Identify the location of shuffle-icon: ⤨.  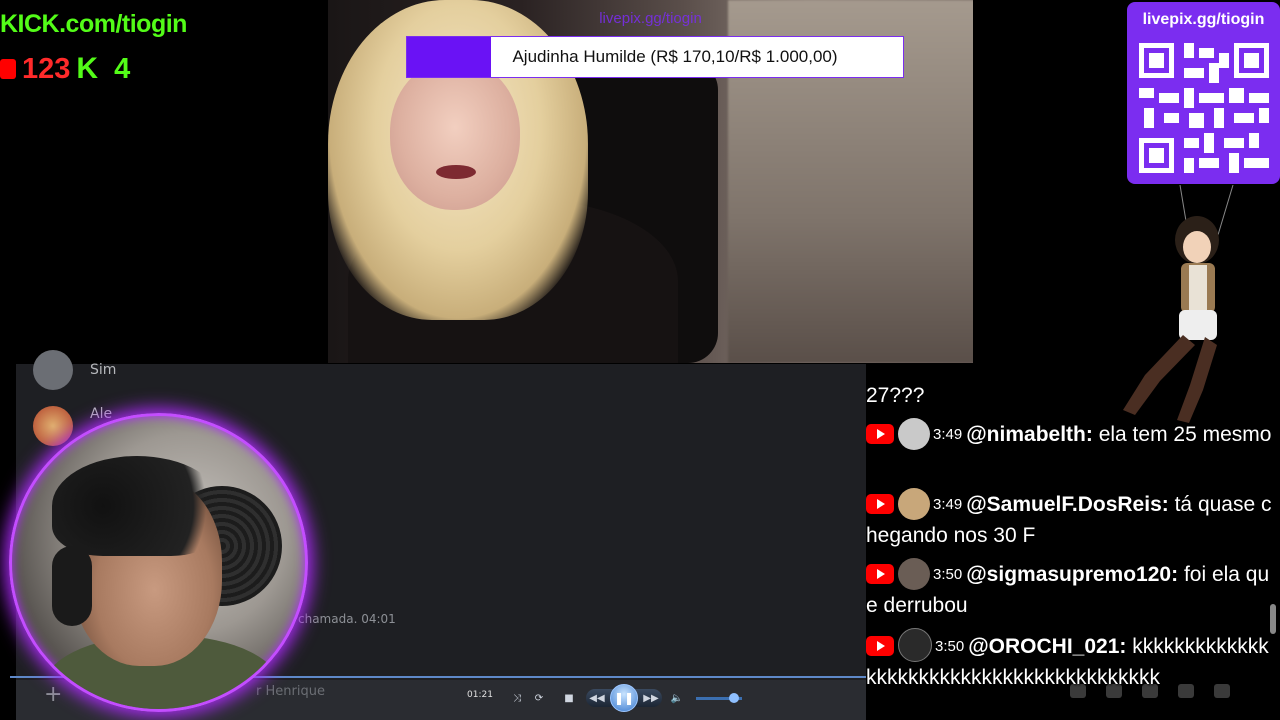
(517, 698).